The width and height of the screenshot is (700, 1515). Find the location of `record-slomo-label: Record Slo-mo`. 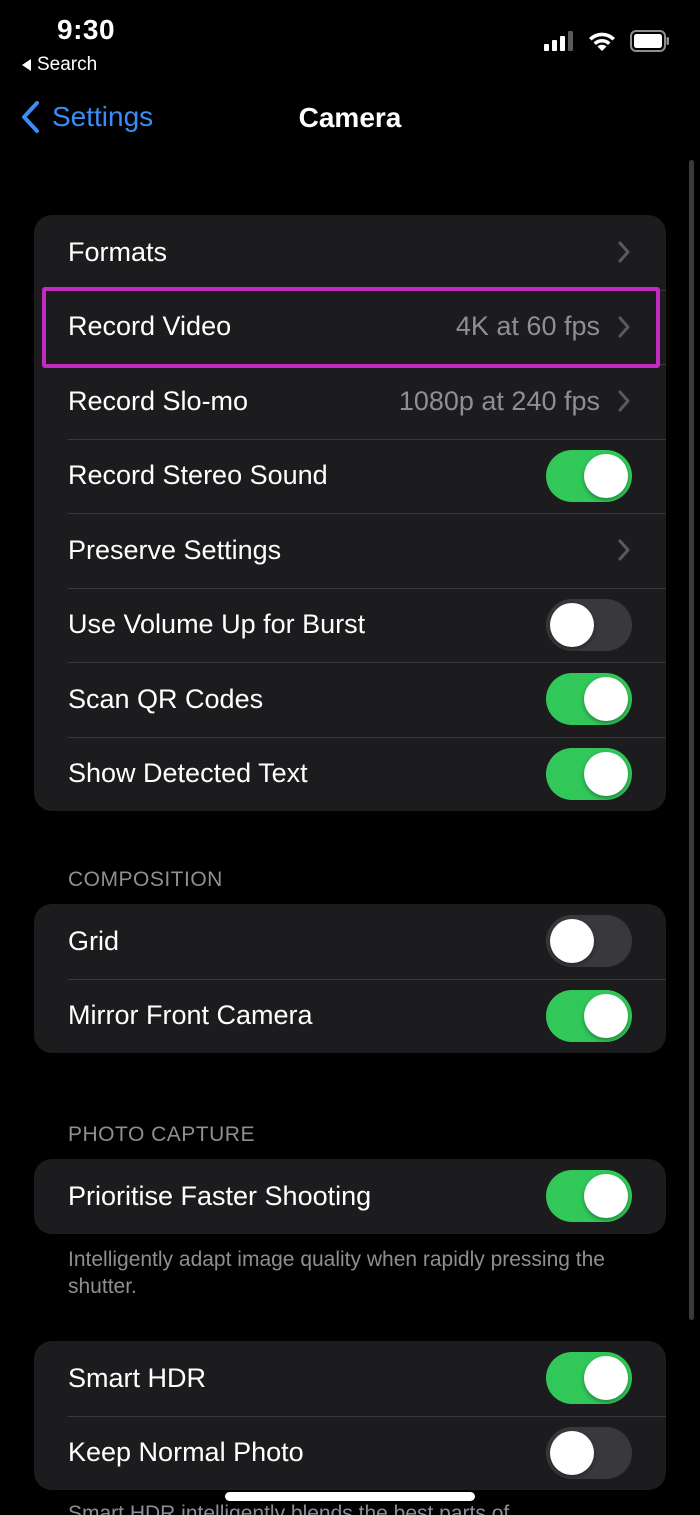

record-slomo-label: Record Slo-mo is located at coordinates (158, 400).